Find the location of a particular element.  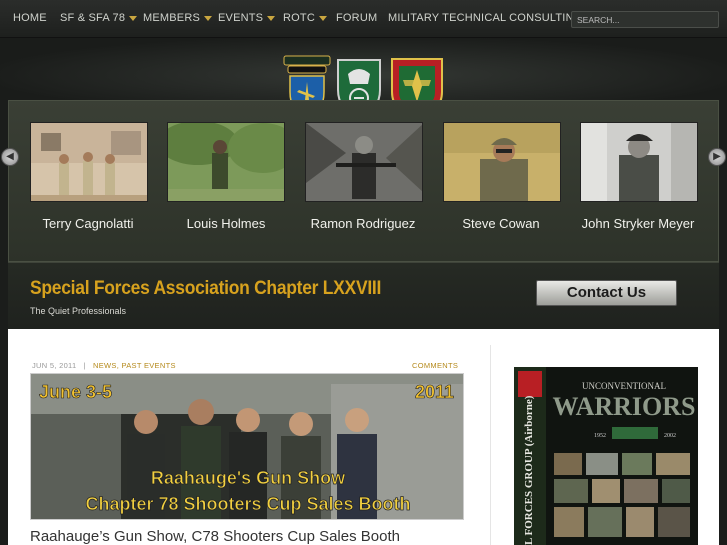

nav-item-events: EVENTS is located at coordinates (247, 18).